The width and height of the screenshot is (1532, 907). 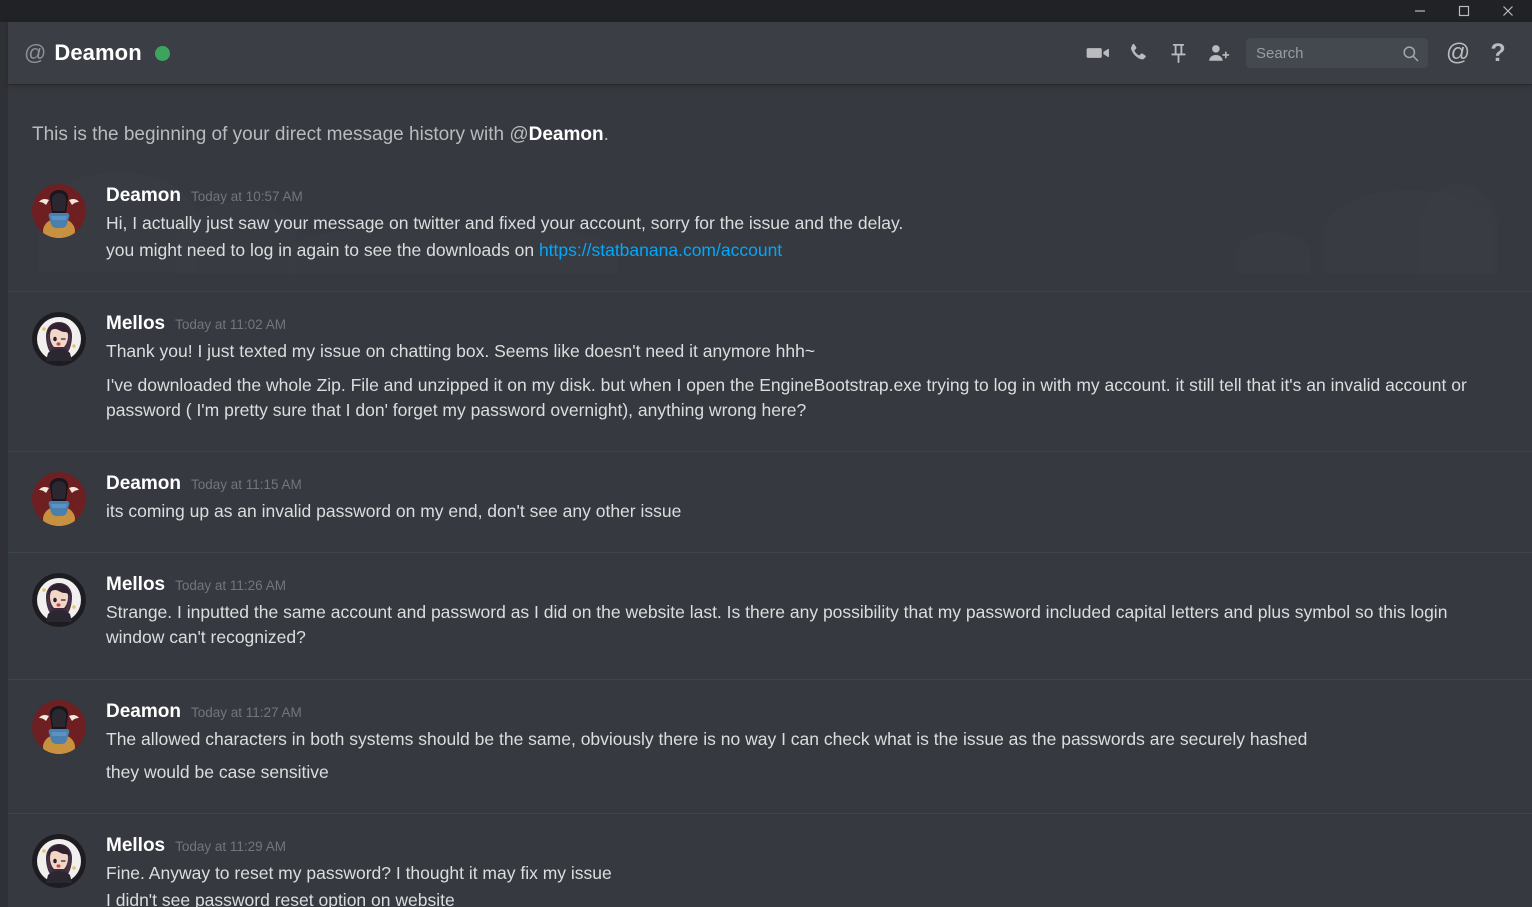 I want to click on header-actions: @ ?, so click(x=1298, y=53).